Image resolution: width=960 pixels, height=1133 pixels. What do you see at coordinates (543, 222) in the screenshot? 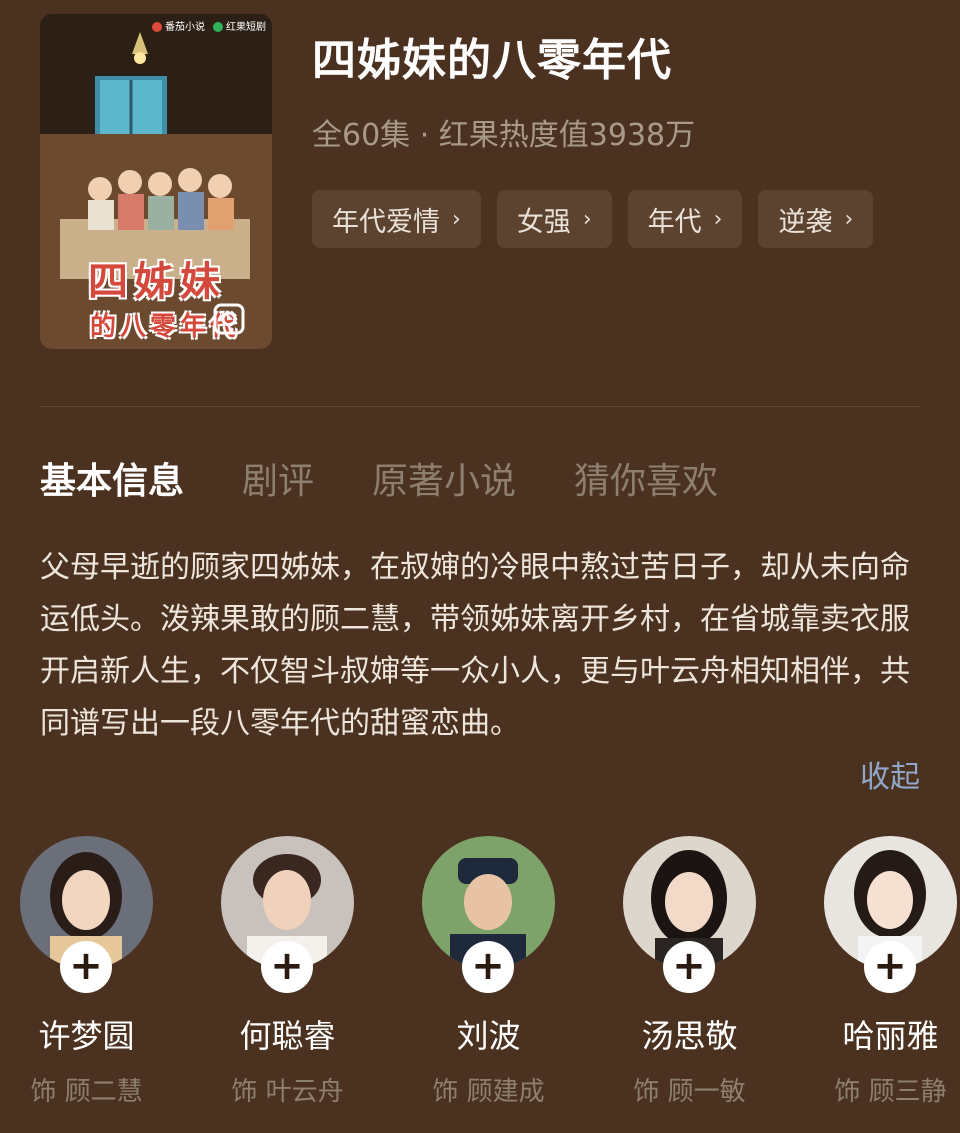
I see `tag-label: 女强` at bounding box center [543, 222].